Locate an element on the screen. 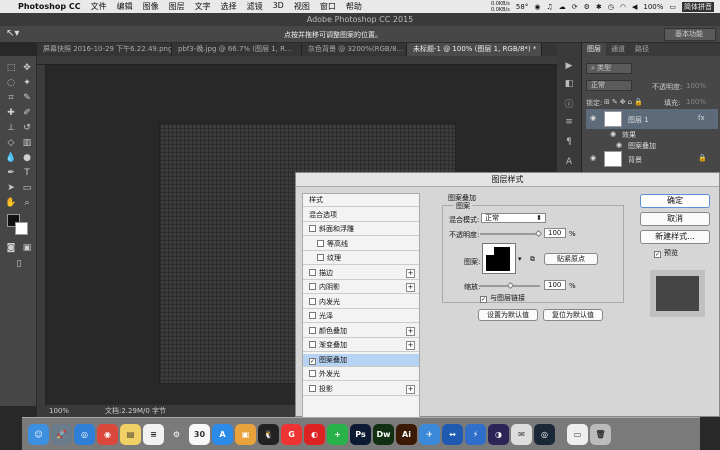 This screenshot has width=720, height=450. reset-default-button: 复位为默认值 is located at coordinates (573, 315).